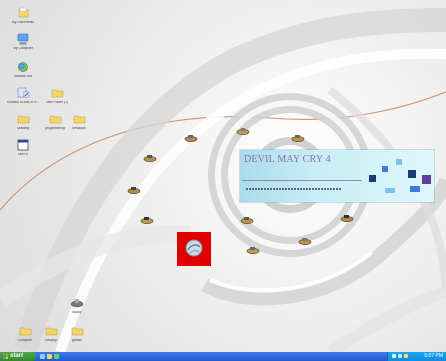  Describe the element at coordinates (394, 356) in the screenshot. I see `network-tray-icon` at that location.